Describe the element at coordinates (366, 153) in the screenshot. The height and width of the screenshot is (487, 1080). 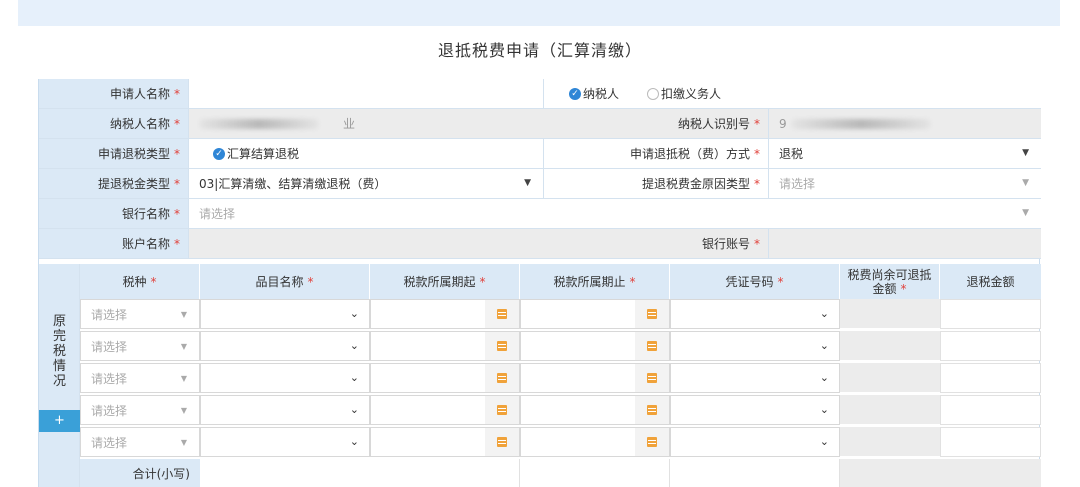
I see `refund-type-checkbox: ✓ 汇算结算退税` at that location.